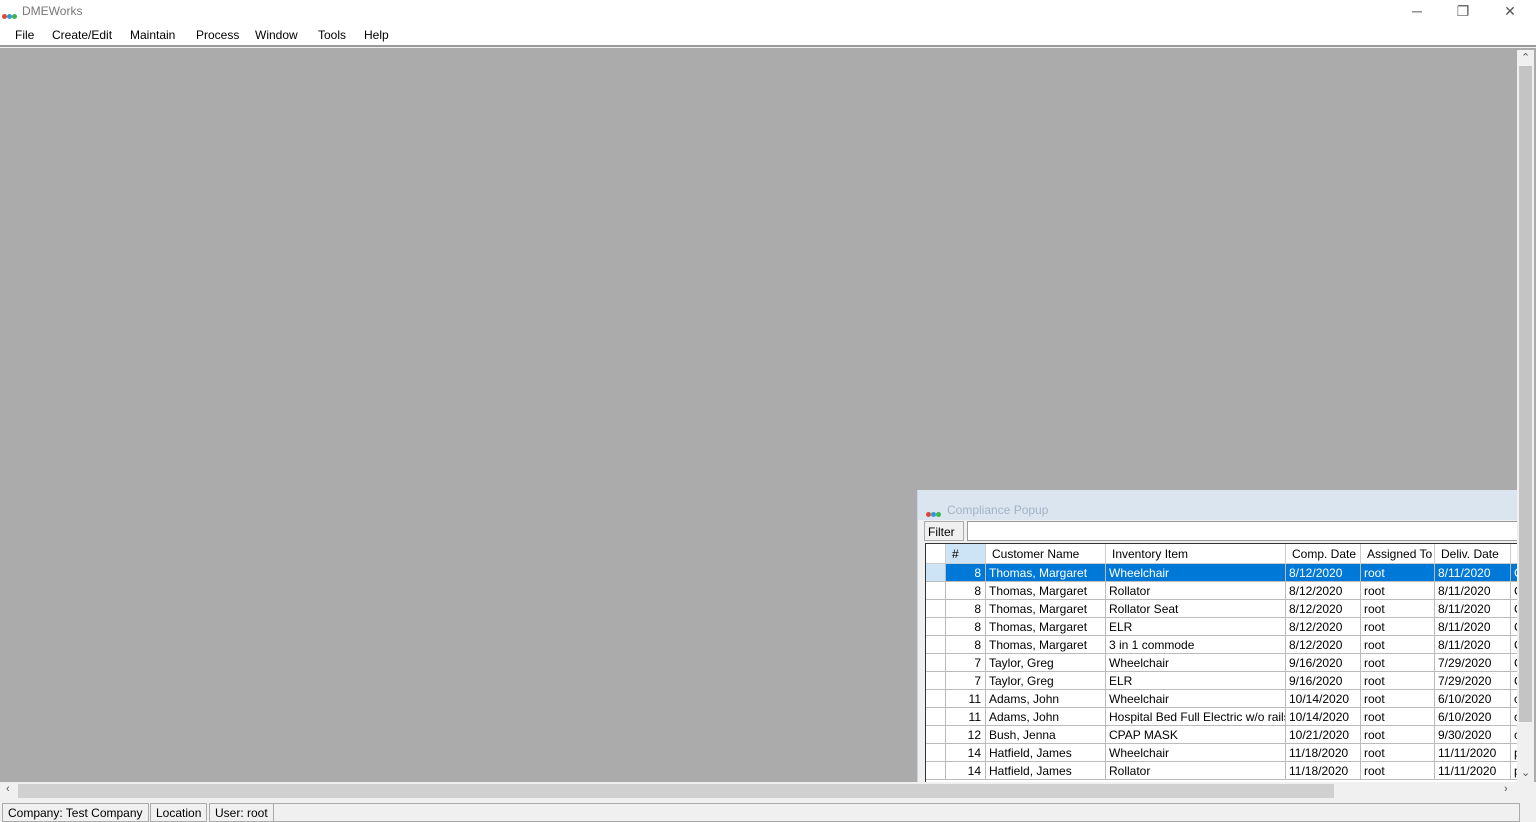  Describe the element at coordinates (1398, 554) in the screenshot. I see `column-header-assigned-to: Assigned To` at that location.